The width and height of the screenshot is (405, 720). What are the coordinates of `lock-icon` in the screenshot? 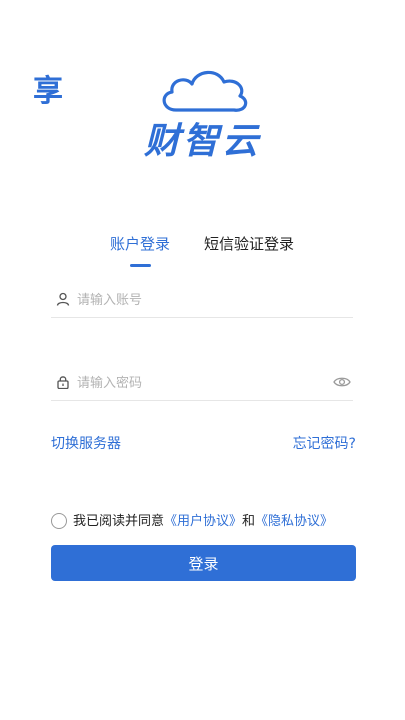 It's located at (63, 382).